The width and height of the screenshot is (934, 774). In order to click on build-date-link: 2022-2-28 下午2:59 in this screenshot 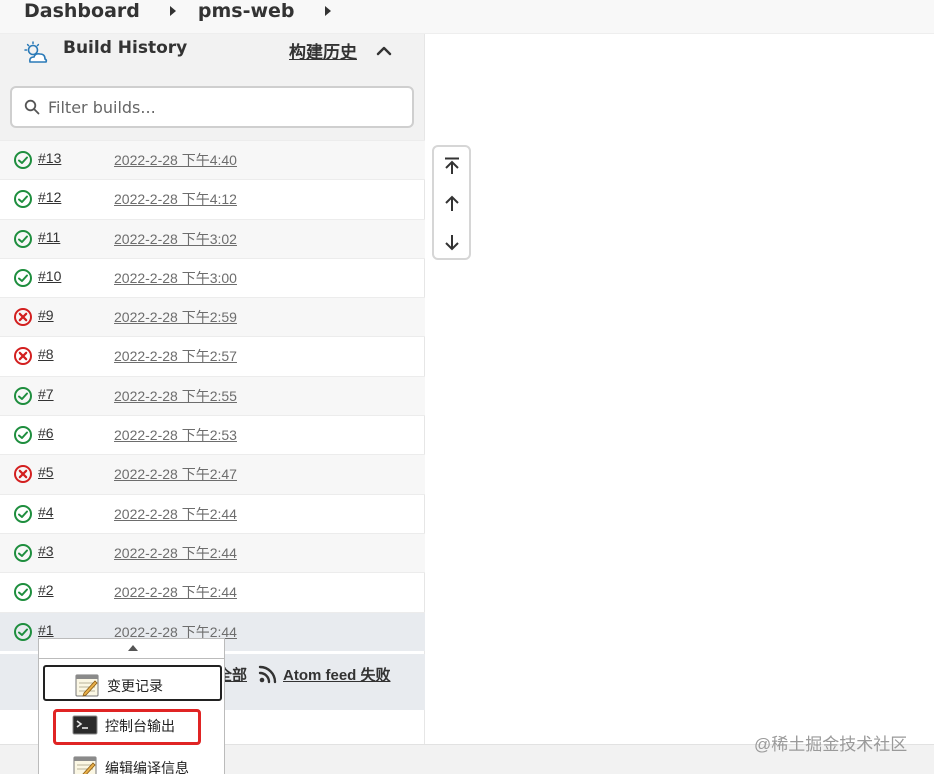, I will do `click(175, 317)`.